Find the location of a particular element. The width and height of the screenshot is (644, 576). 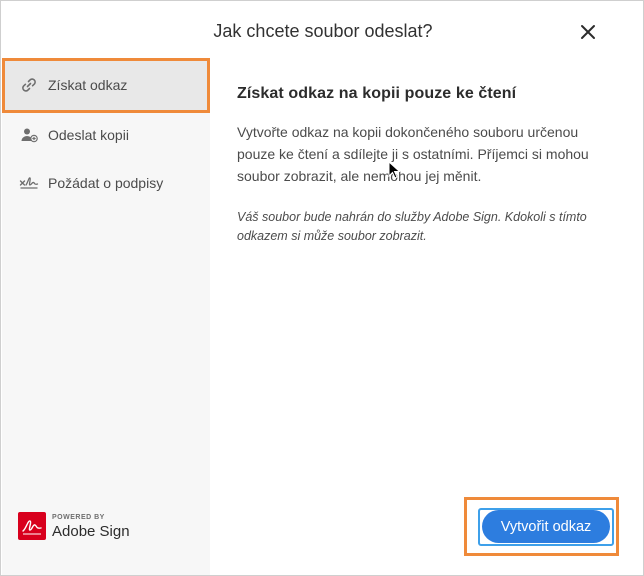

close-button is located at coordinates (588, 32).